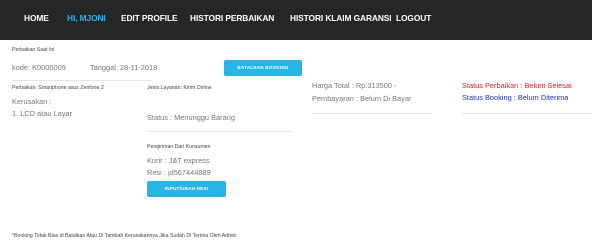  Describe the element at coordinates (191, 117) in the screenshot. I see `layanan-status: Status : Menunggu Barang` at that location.